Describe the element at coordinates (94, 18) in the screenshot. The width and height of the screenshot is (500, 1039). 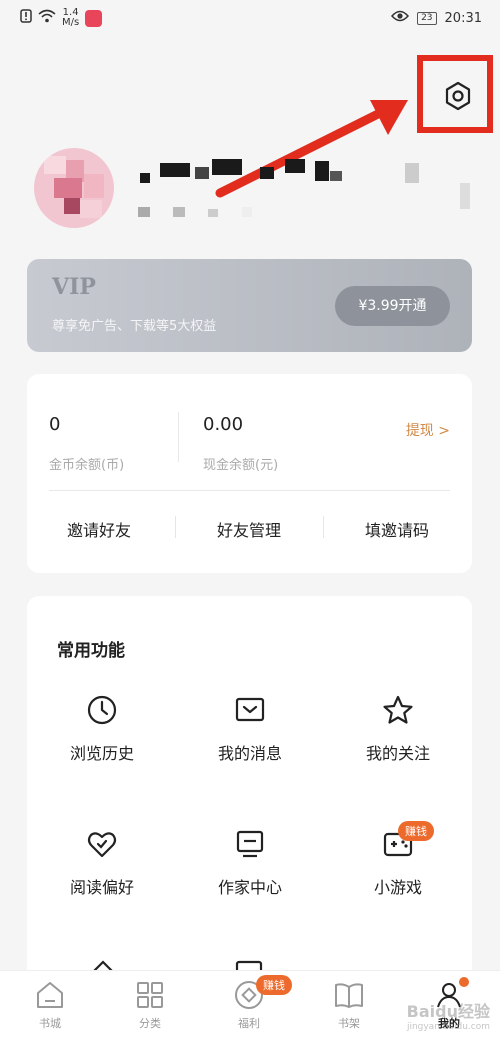
I see `app-notification-icon` at that location.